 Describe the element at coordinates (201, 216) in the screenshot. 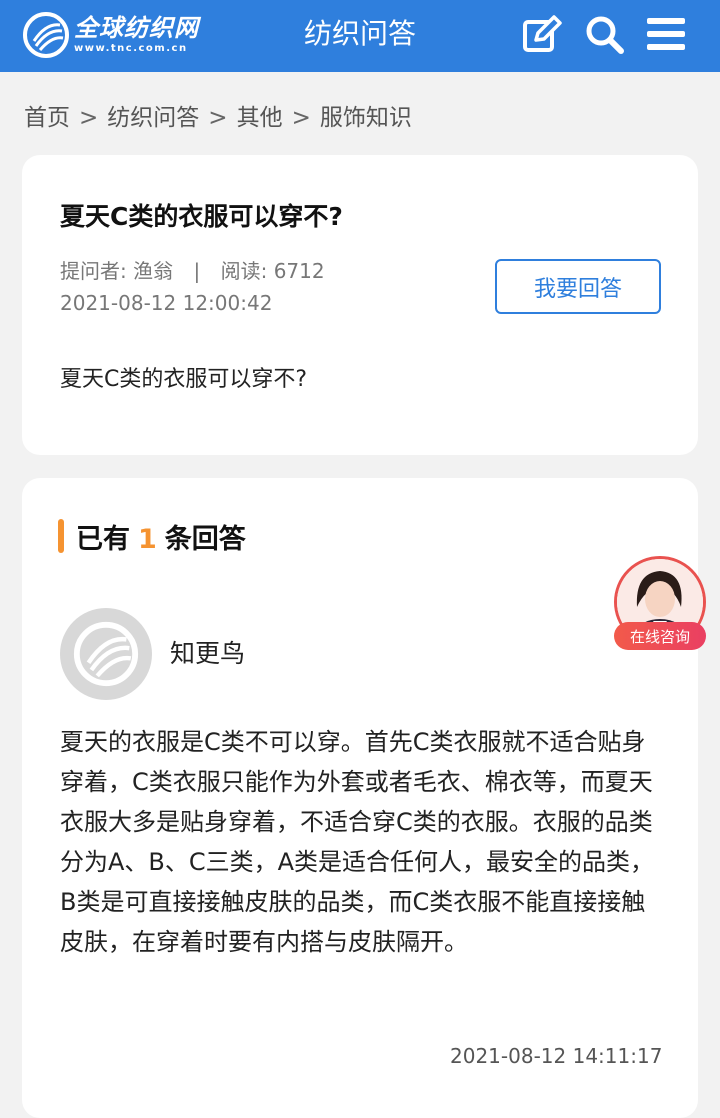

I see `question-title: 夏天C类的衣服可以穿不?` at that location.